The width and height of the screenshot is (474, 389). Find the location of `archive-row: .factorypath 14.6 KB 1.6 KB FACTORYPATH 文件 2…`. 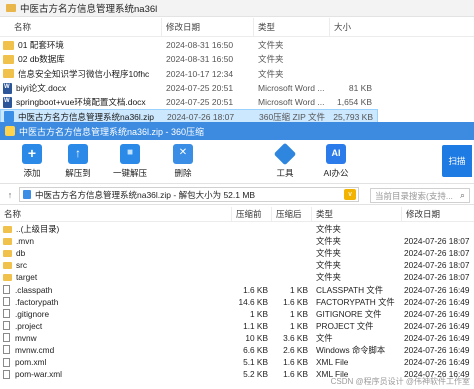

archive-row: .factorypath 14.6 KB 1.6 KB FACTORYPATH 文件 2… is located at coordinates (237, 302).